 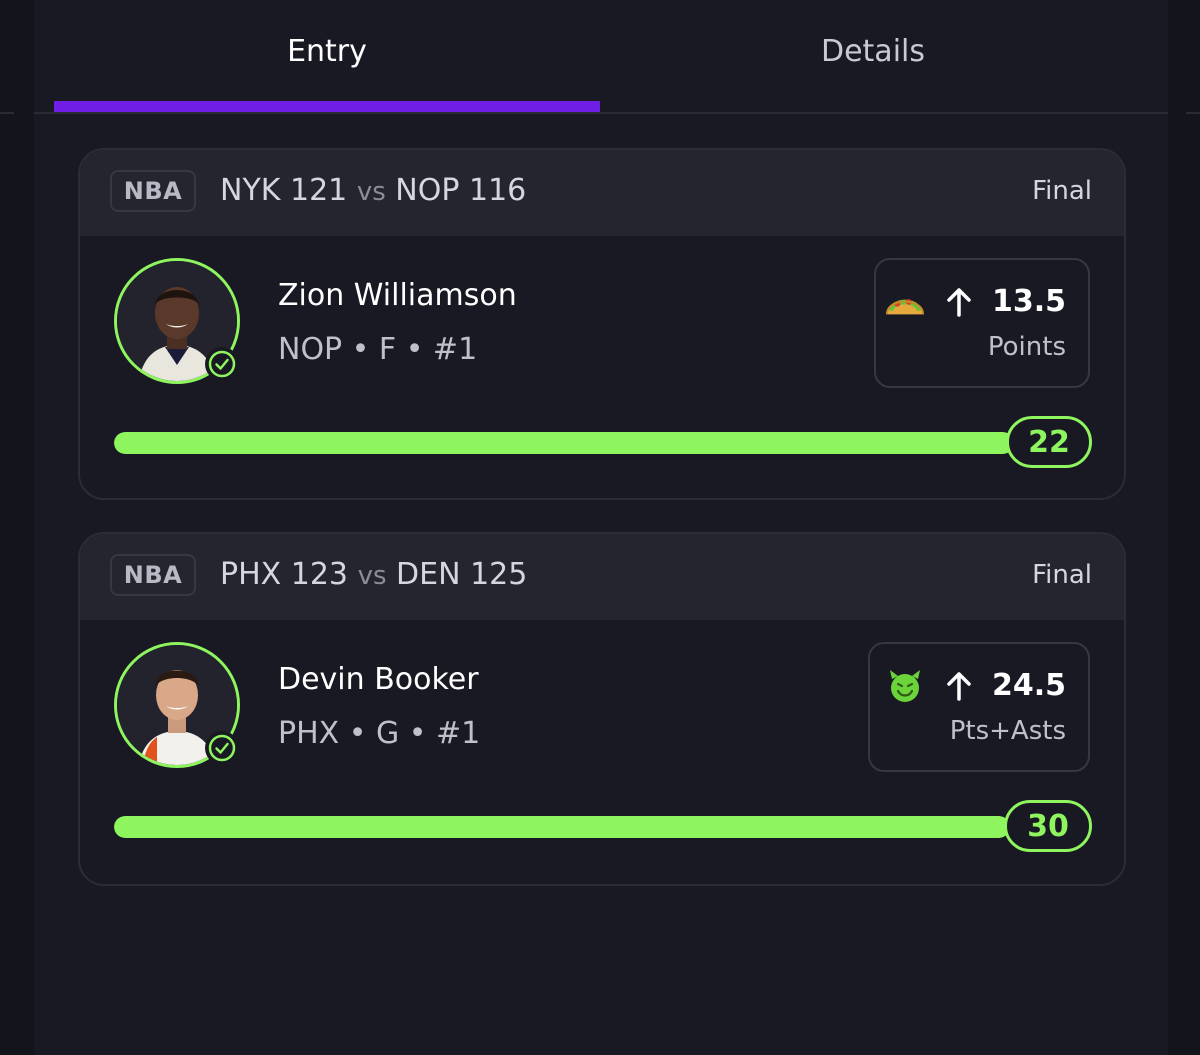 I want to click on tab-entry: Entry, so click(x=327, y=56).